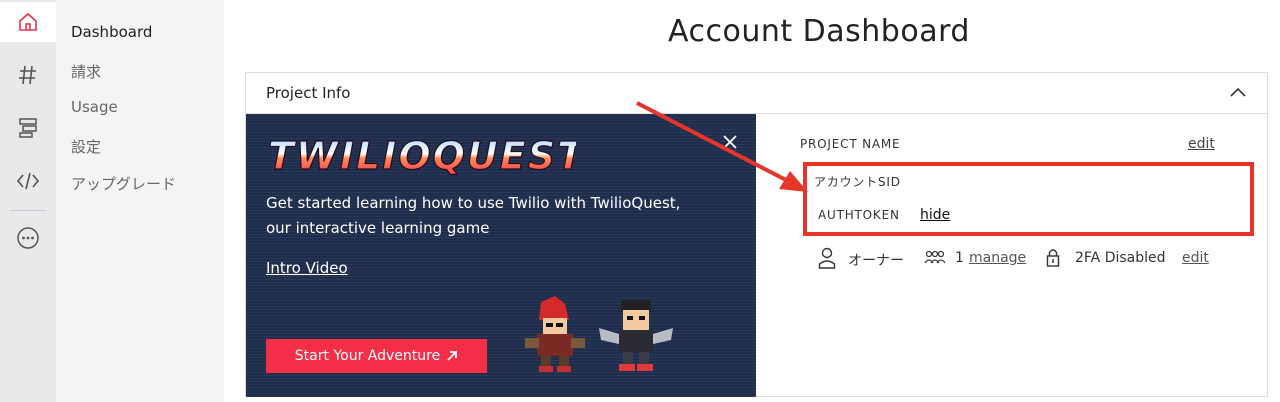 This screenshot has width=1280, height=402. I want to click on game-characters-illustration, so click(599, 334).